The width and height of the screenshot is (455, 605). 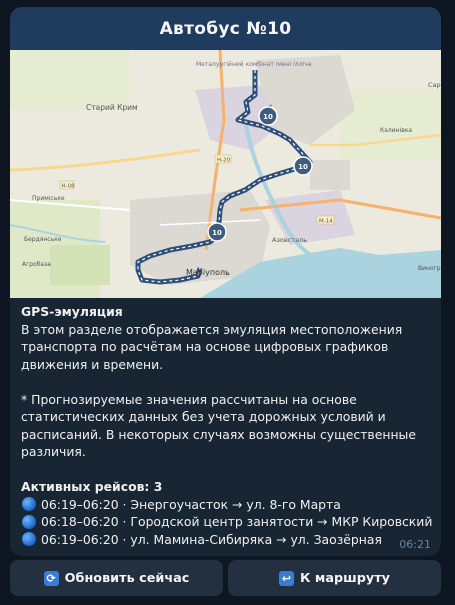 What do you see at coordinates (43, 239) in the screenshot?
I see `map-label-berdianske: Бердянське` at bounding box center [43, 239].